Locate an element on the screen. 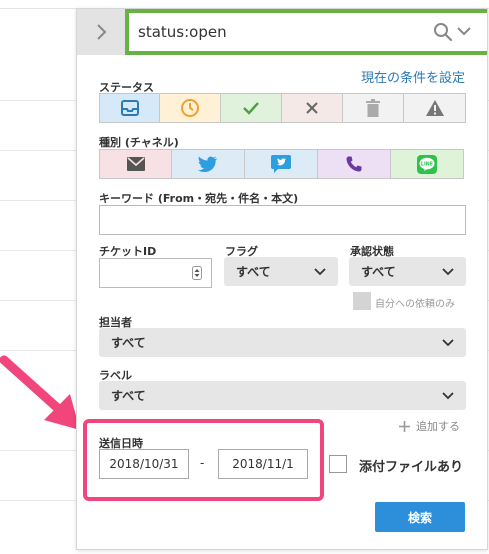 The image size is (489, 554). check-icon is located at coordinates (251, 108).